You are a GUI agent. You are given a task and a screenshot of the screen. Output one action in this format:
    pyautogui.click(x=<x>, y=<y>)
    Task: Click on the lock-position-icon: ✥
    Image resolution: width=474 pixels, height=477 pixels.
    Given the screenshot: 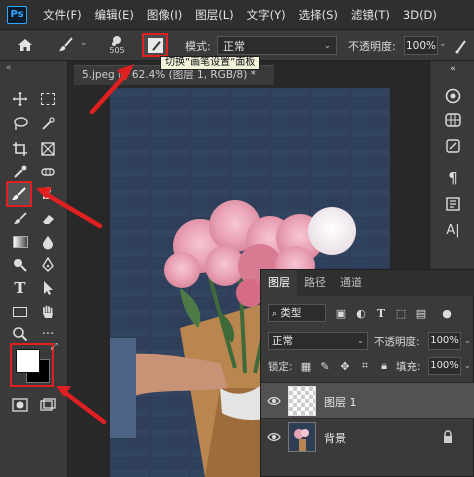 What is the action you would take?
    pyautogui.click(x=345, y=366)
    